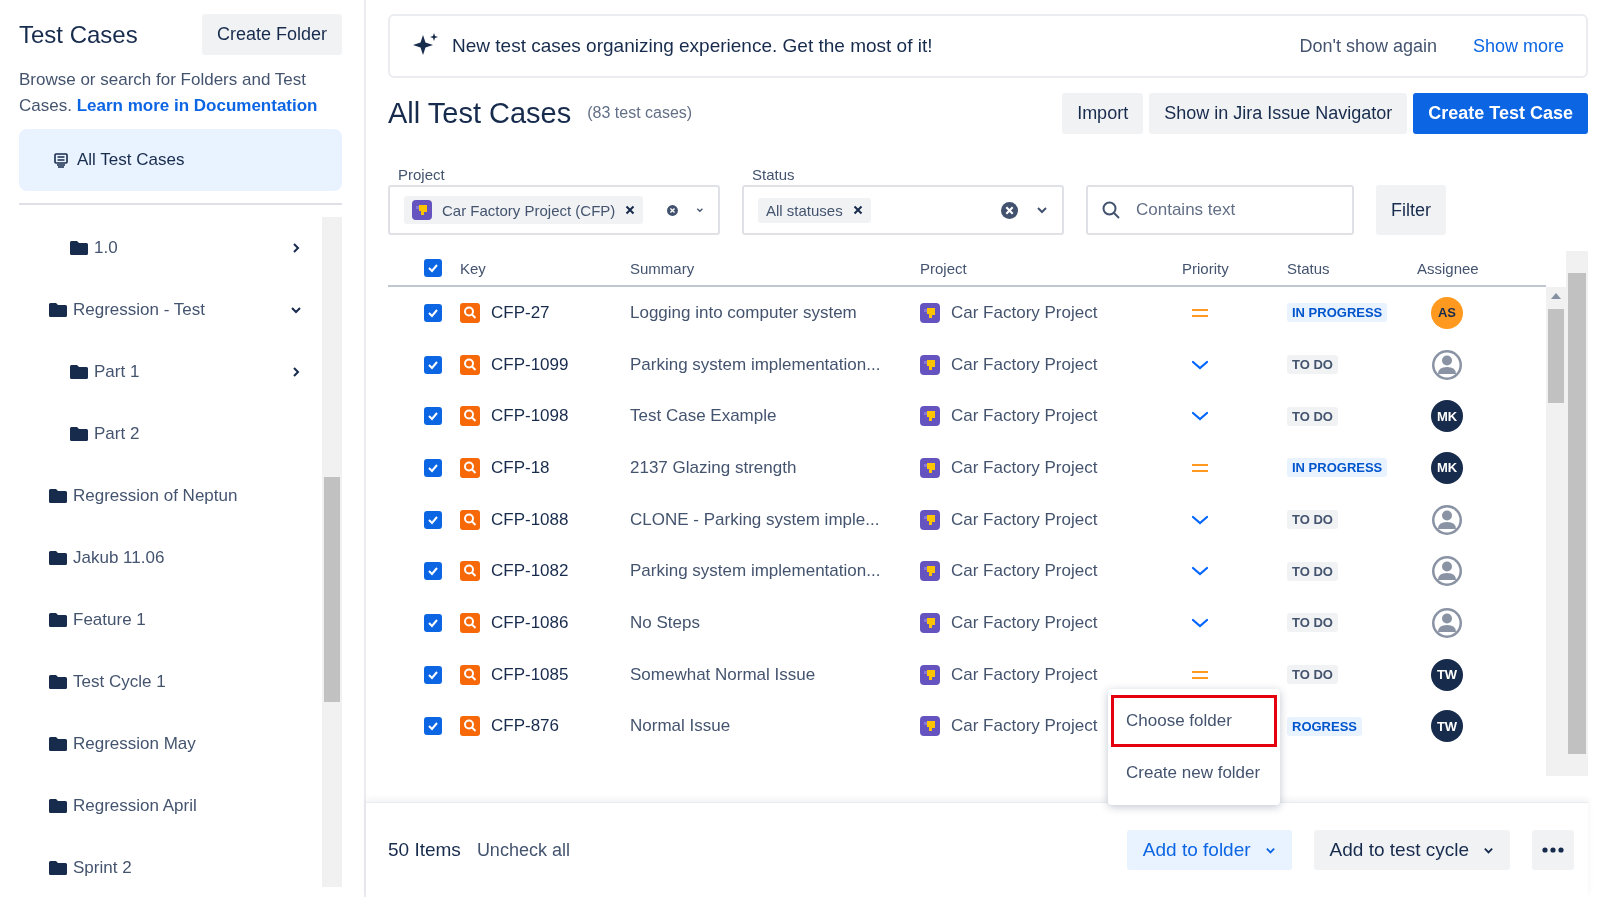 The image size is (1600, 897). I want to click on issue-key: CFP-1098, so click(530, 416).